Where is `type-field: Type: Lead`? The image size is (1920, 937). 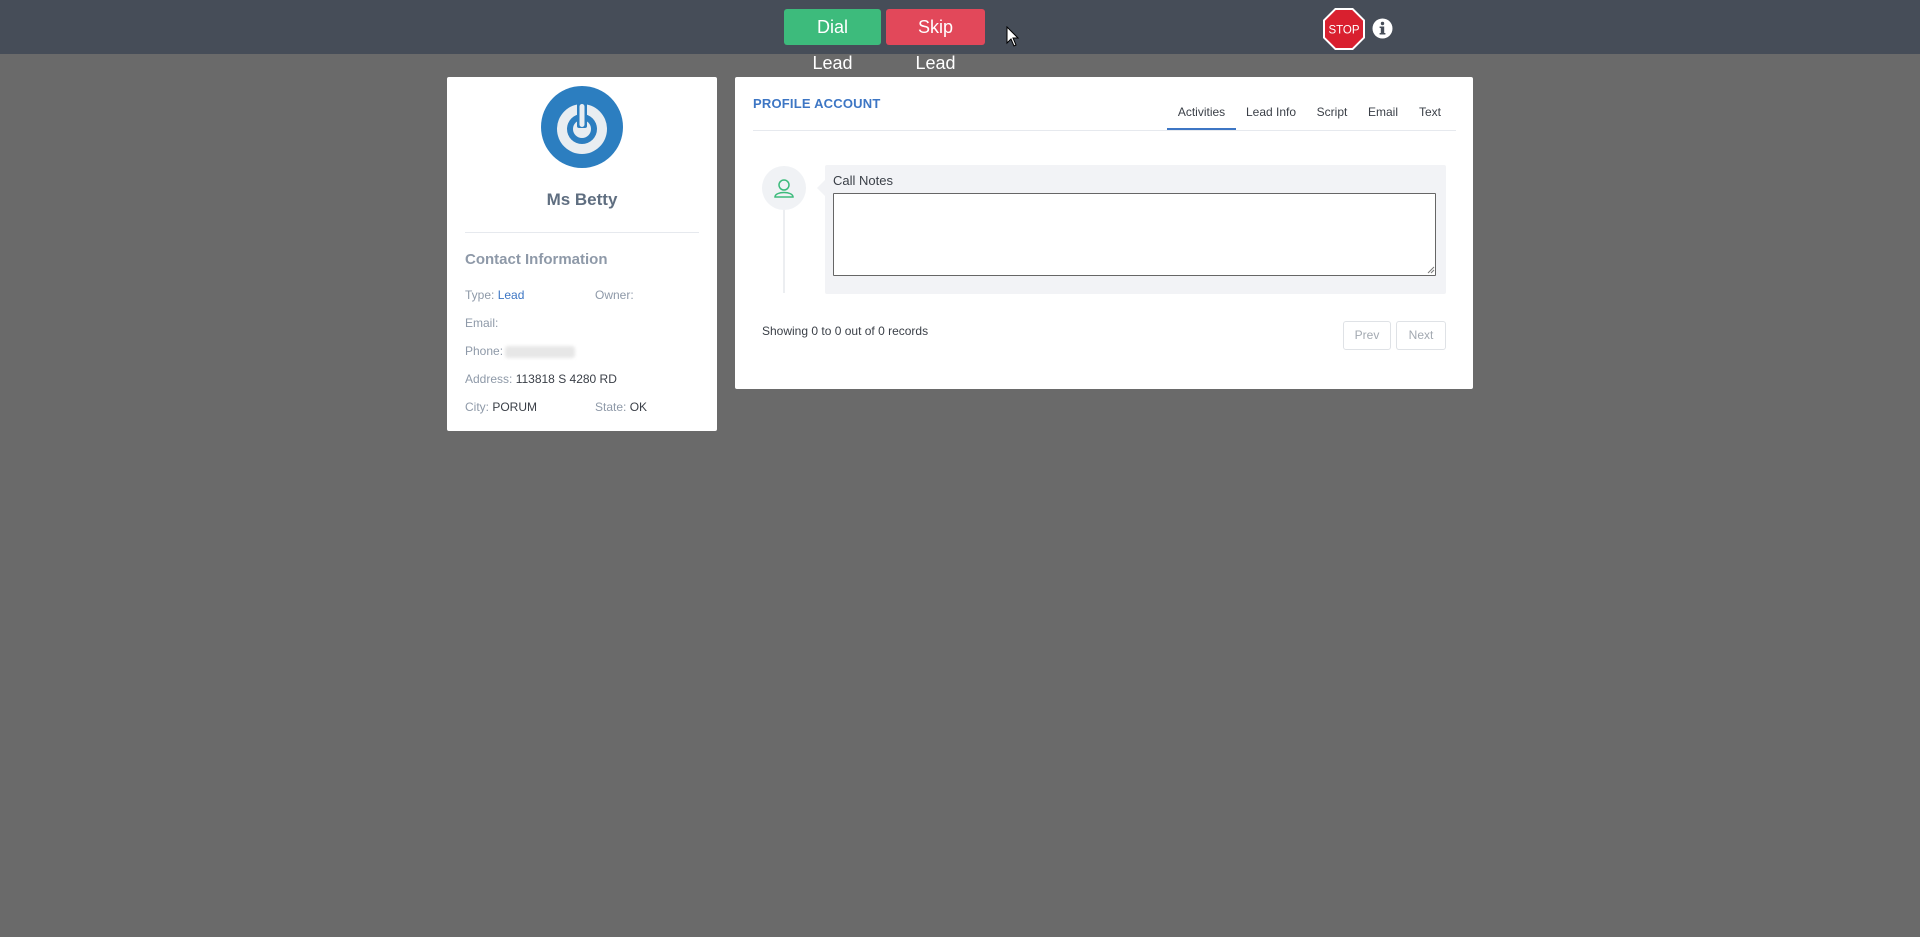 type-field: Type: Lead is located at coordinates (495, 295).